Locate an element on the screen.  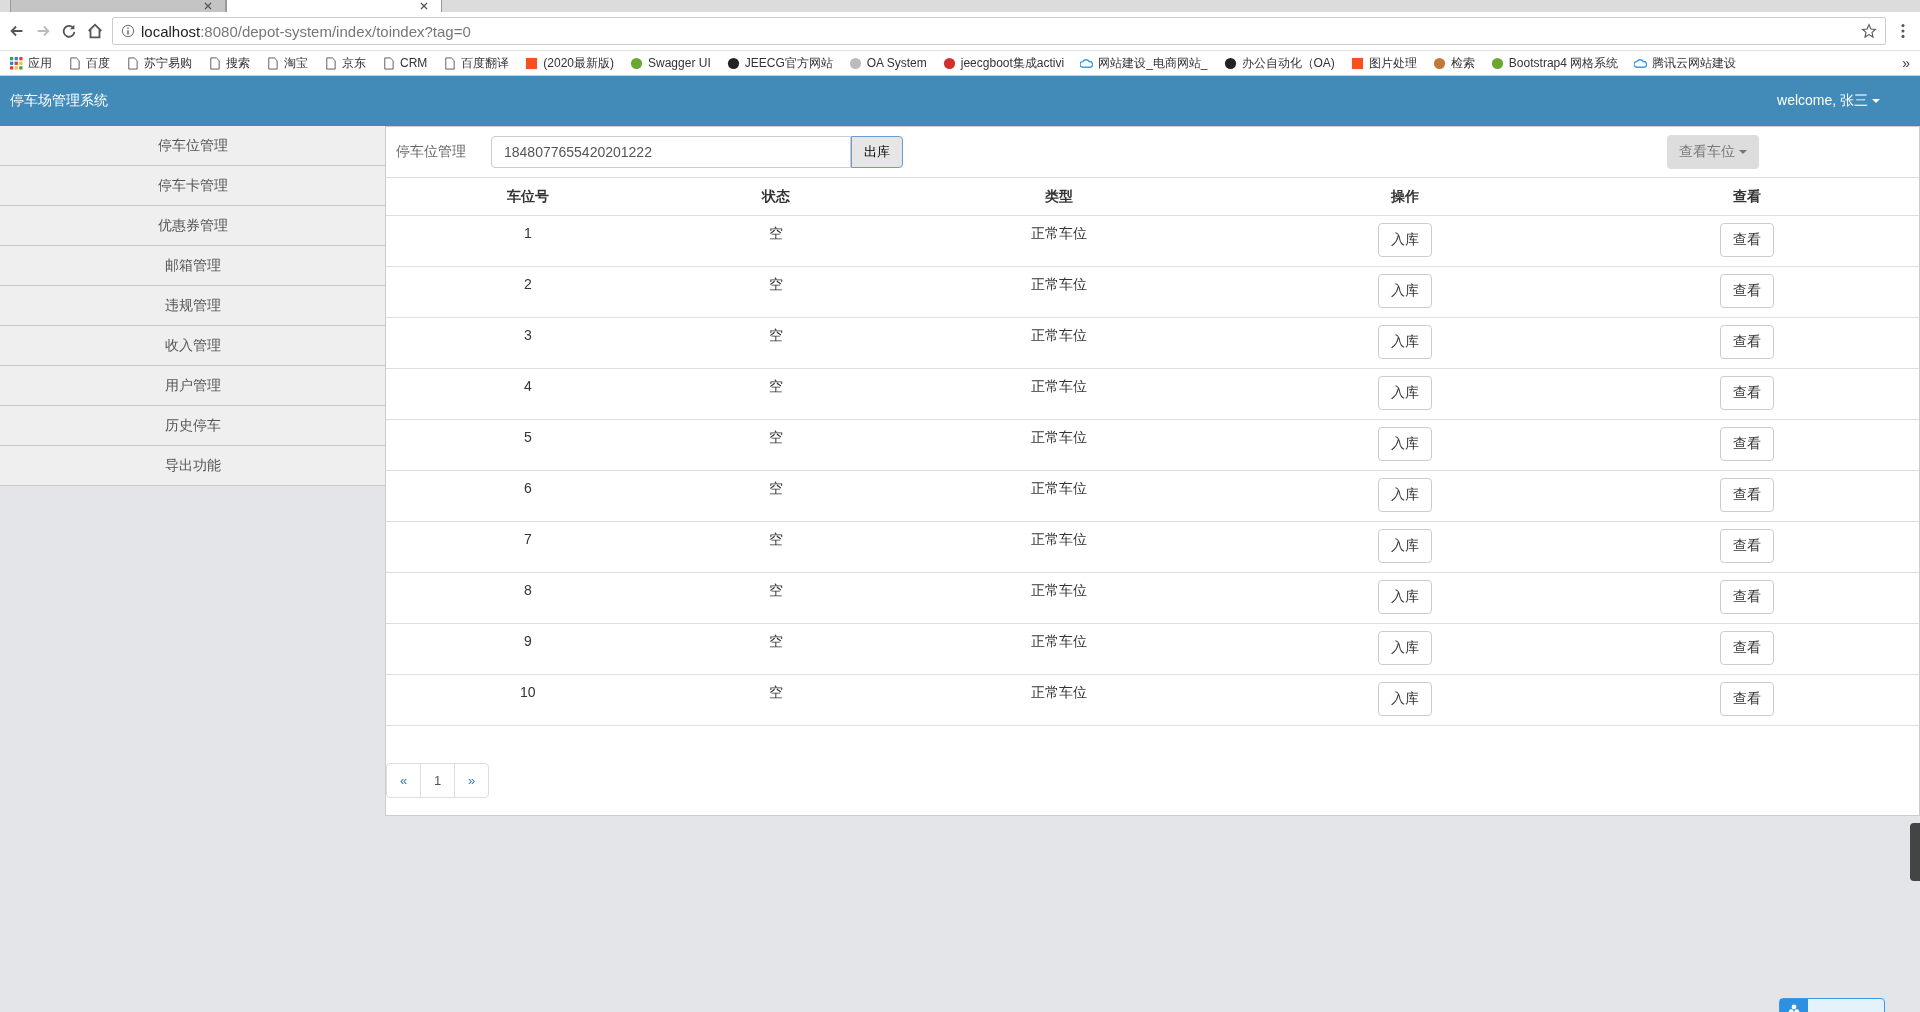
sidebar-item: 邮箱管理 is located at coordinates (192, 266).